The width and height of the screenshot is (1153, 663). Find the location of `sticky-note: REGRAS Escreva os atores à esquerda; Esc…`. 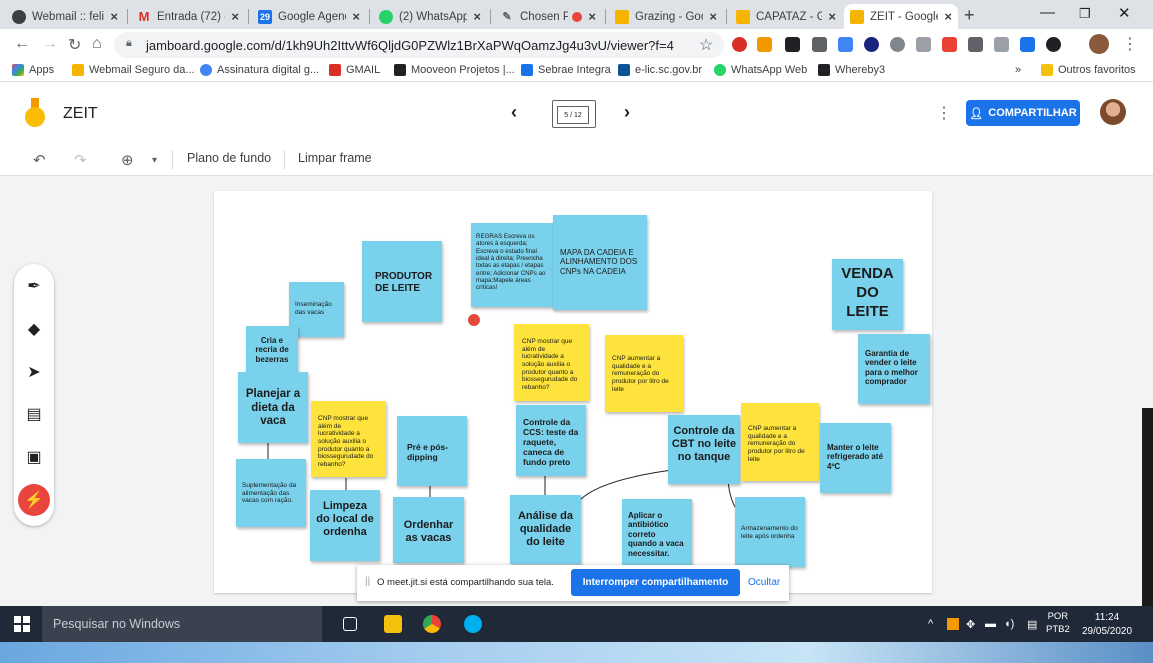

sticky-note: REGRAS Escreva os atores à esquerda; Esc… is located at coordinates (513, 265).